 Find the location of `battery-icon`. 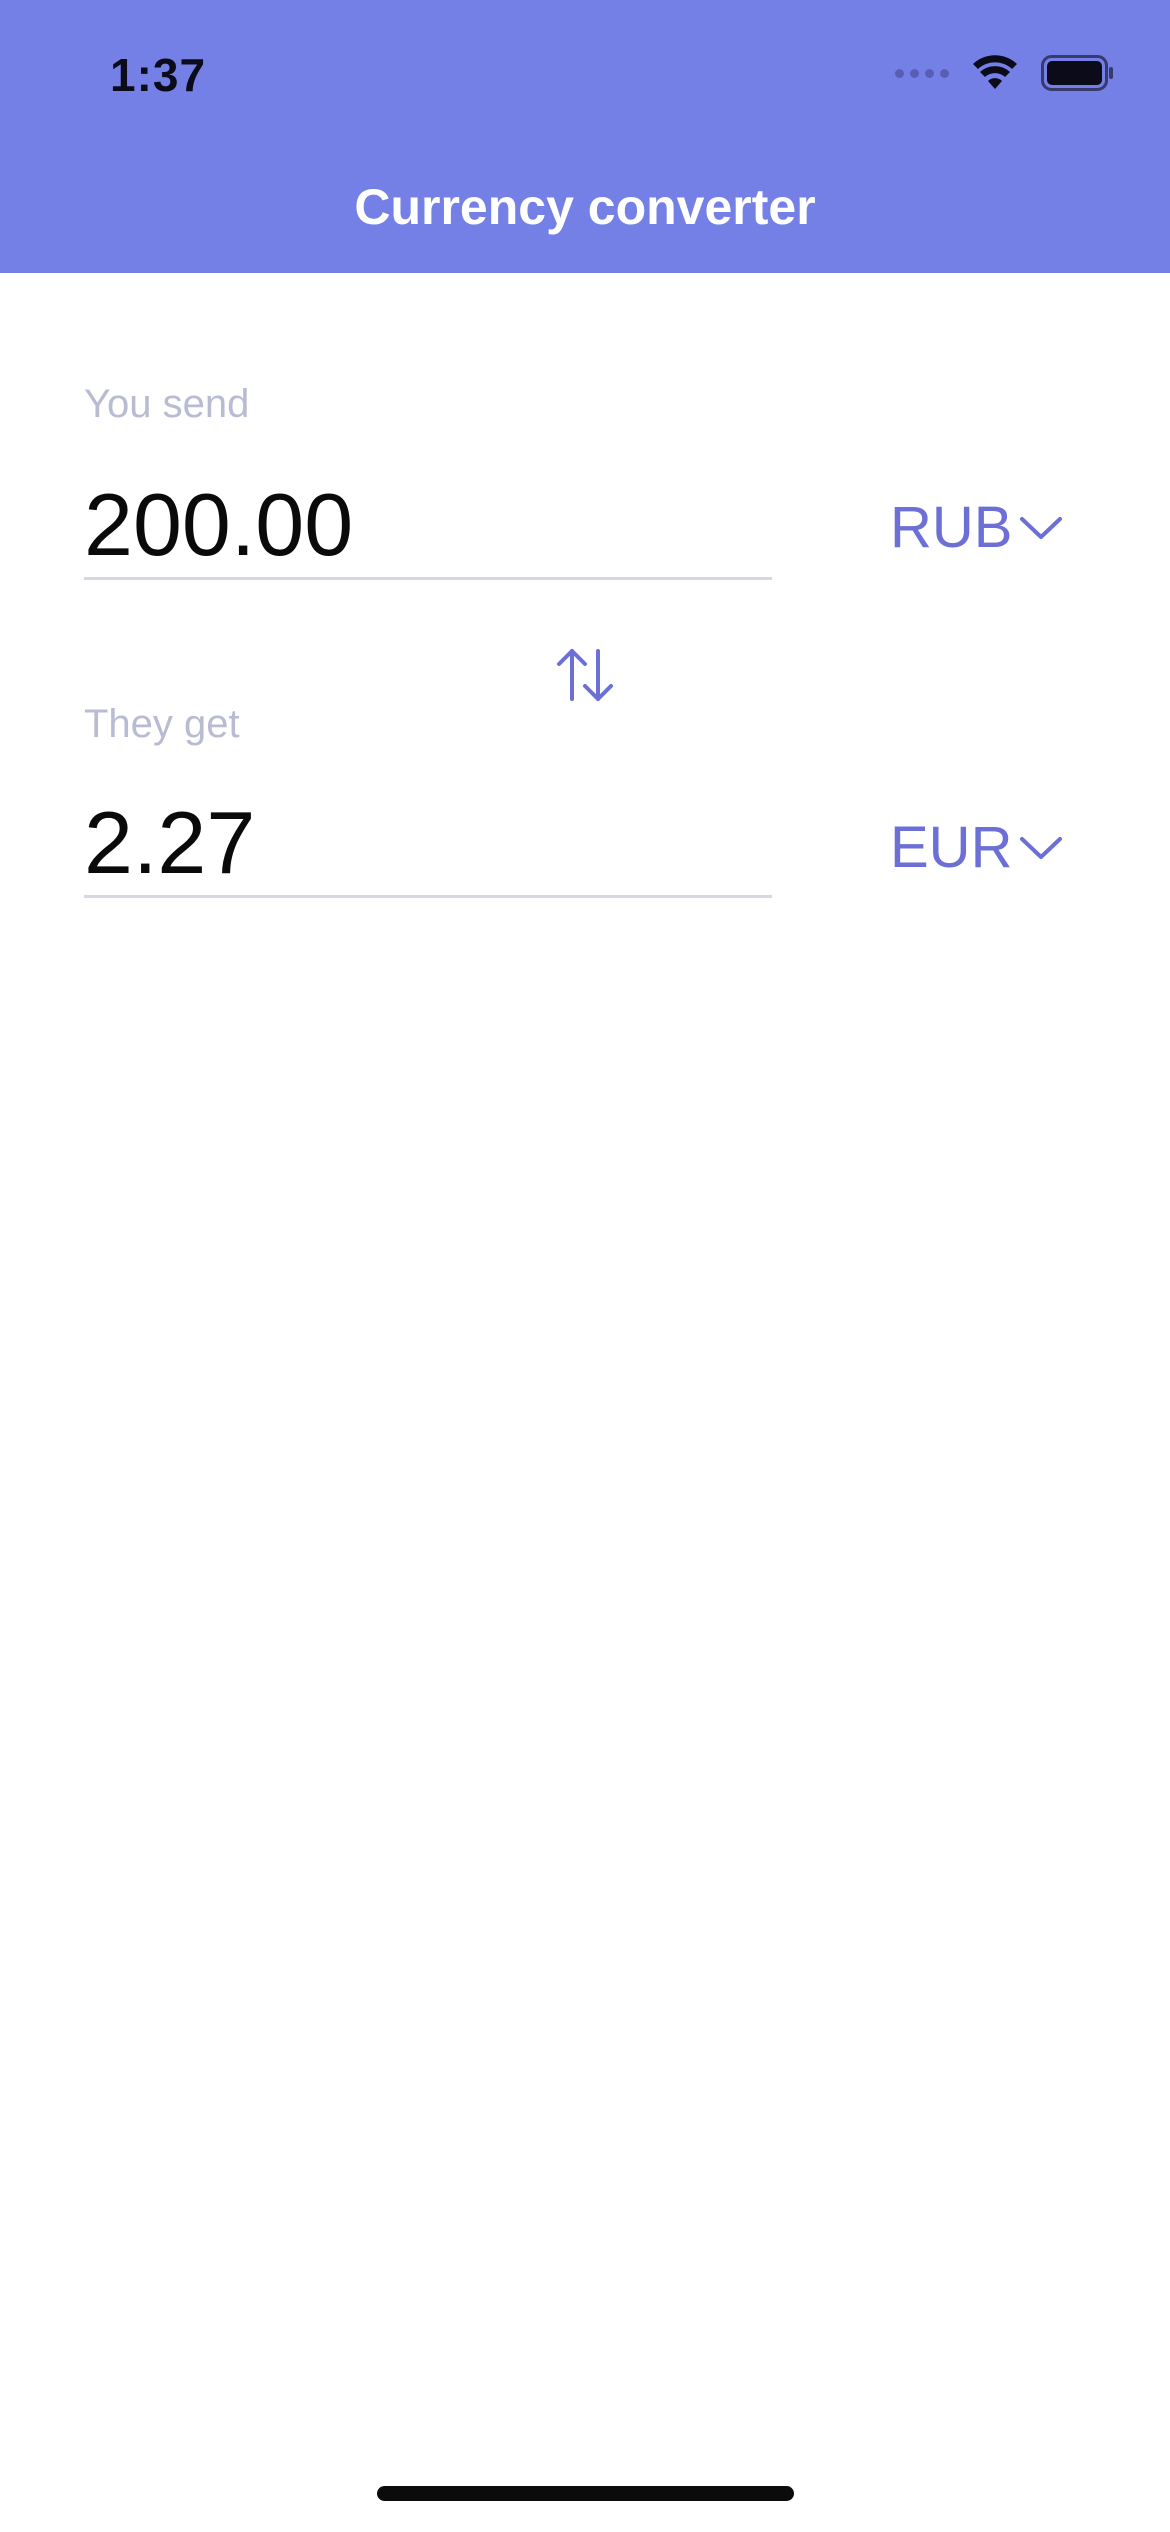

battery-icon is located at coordinates (1077, 73).